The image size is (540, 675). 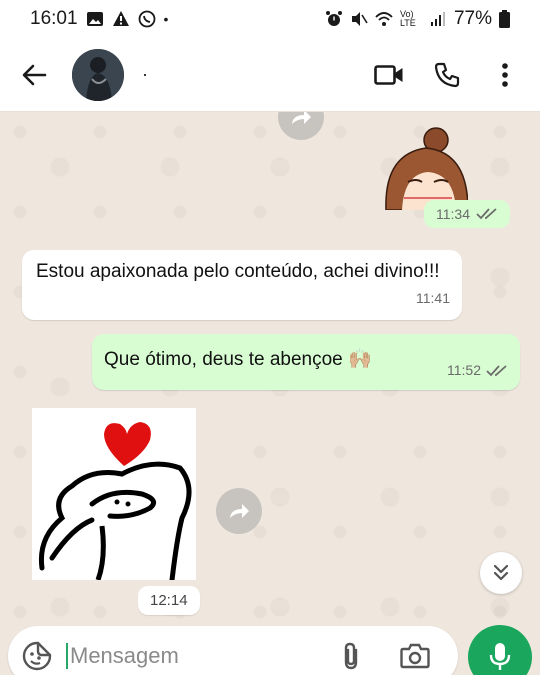 I want to click on camera-button, so click(x=415, y=656).